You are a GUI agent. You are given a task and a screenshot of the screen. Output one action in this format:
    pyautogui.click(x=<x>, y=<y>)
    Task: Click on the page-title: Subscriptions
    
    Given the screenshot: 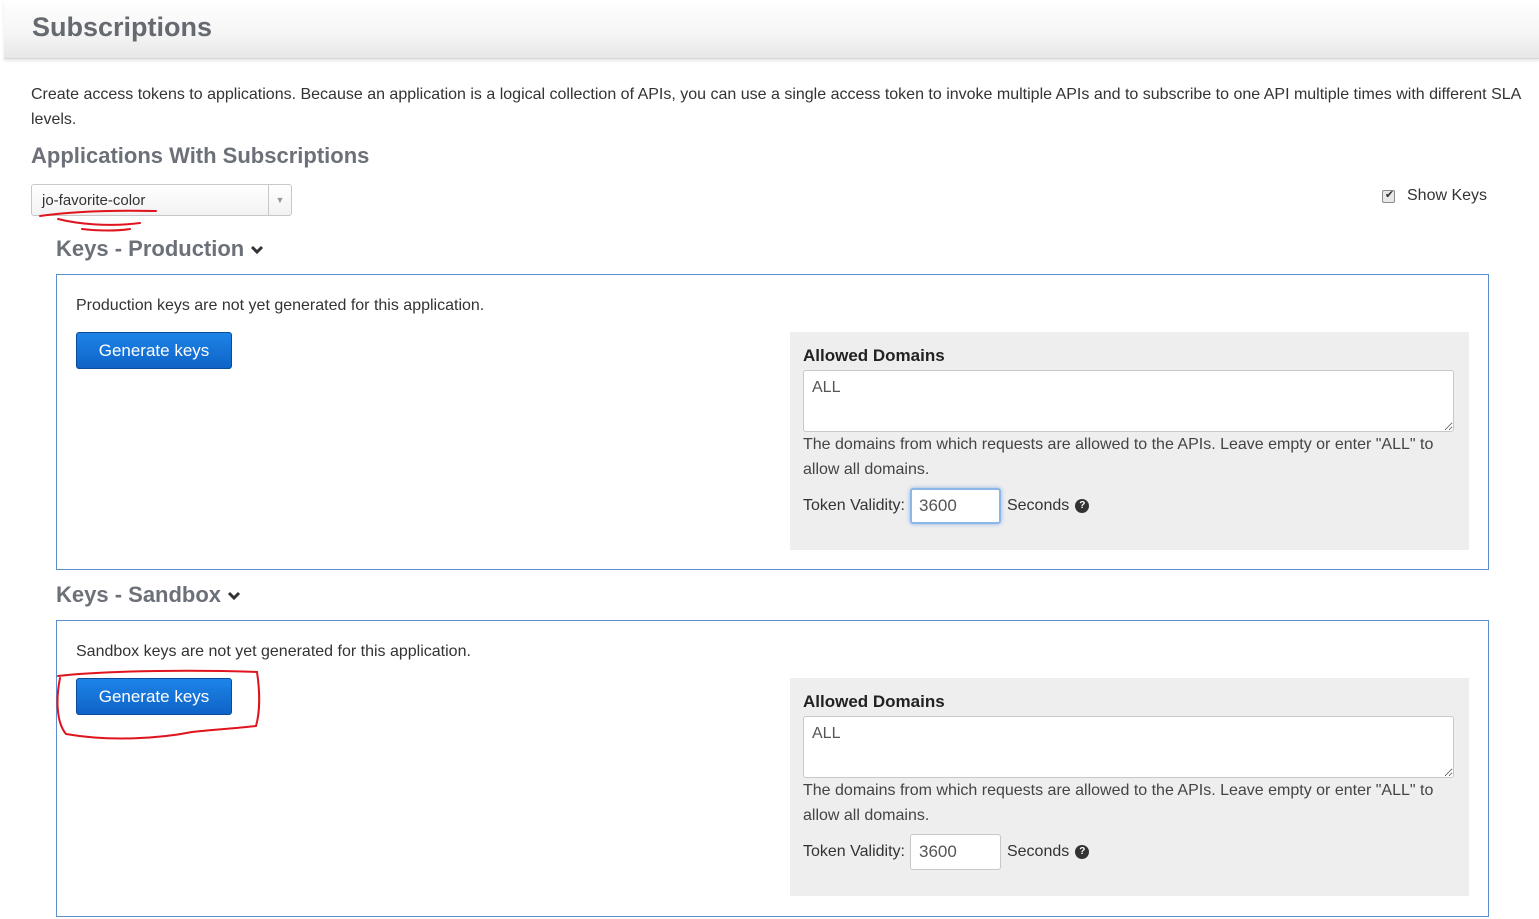 What is the action you would take?
    pyautogui.click(x=122, y=27)
    